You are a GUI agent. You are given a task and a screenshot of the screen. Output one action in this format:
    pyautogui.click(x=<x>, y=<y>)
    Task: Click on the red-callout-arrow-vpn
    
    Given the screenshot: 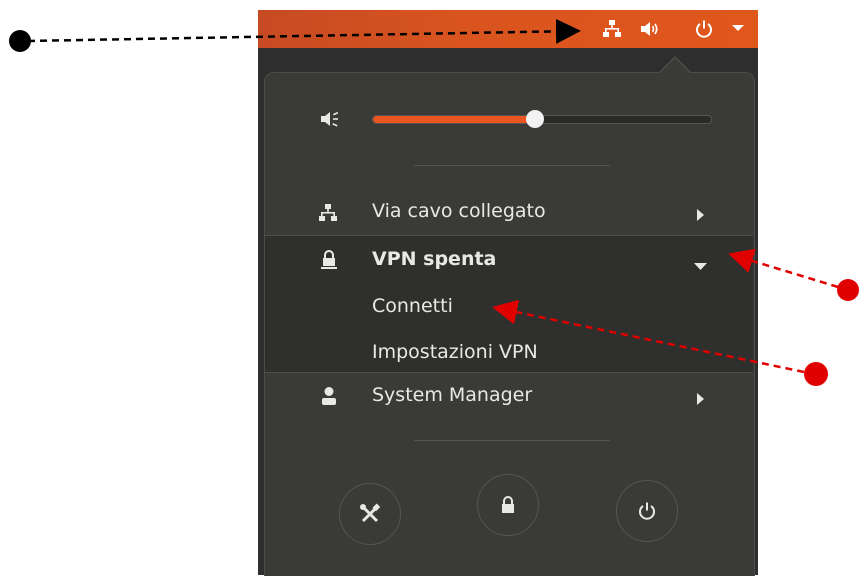 What is the action you would take?
    pyautogui.click(x=793, y=274)
    